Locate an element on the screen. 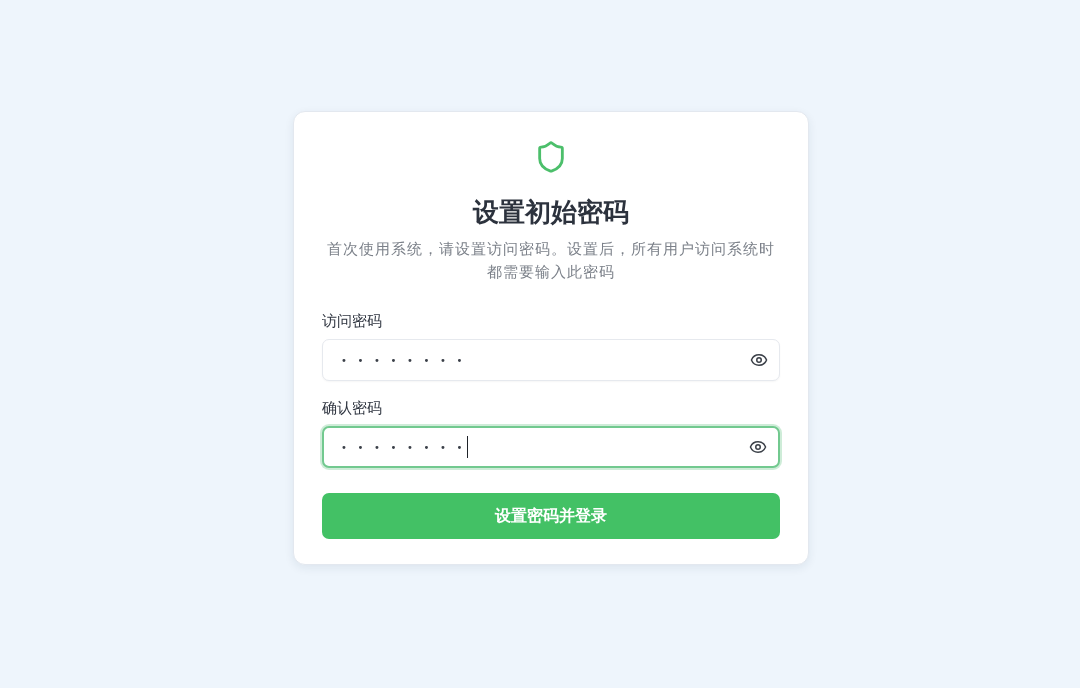 This screenshot has width=1080, height=688. field-label: 确认密码 is located at coordinates (352, 408).